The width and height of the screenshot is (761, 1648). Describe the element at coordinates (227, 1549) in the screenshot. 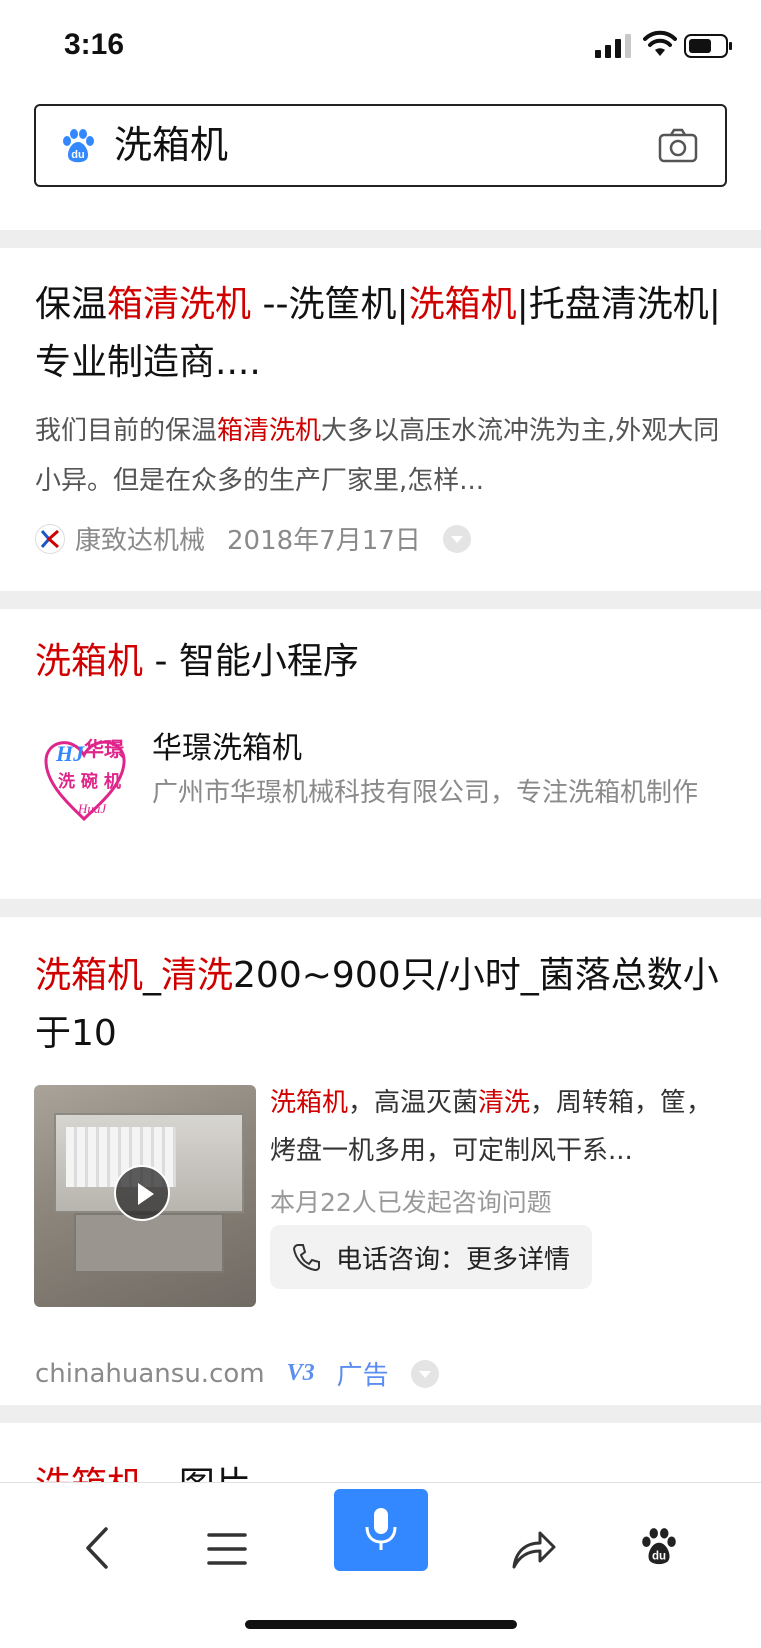

I see `menu-icon` at that location.